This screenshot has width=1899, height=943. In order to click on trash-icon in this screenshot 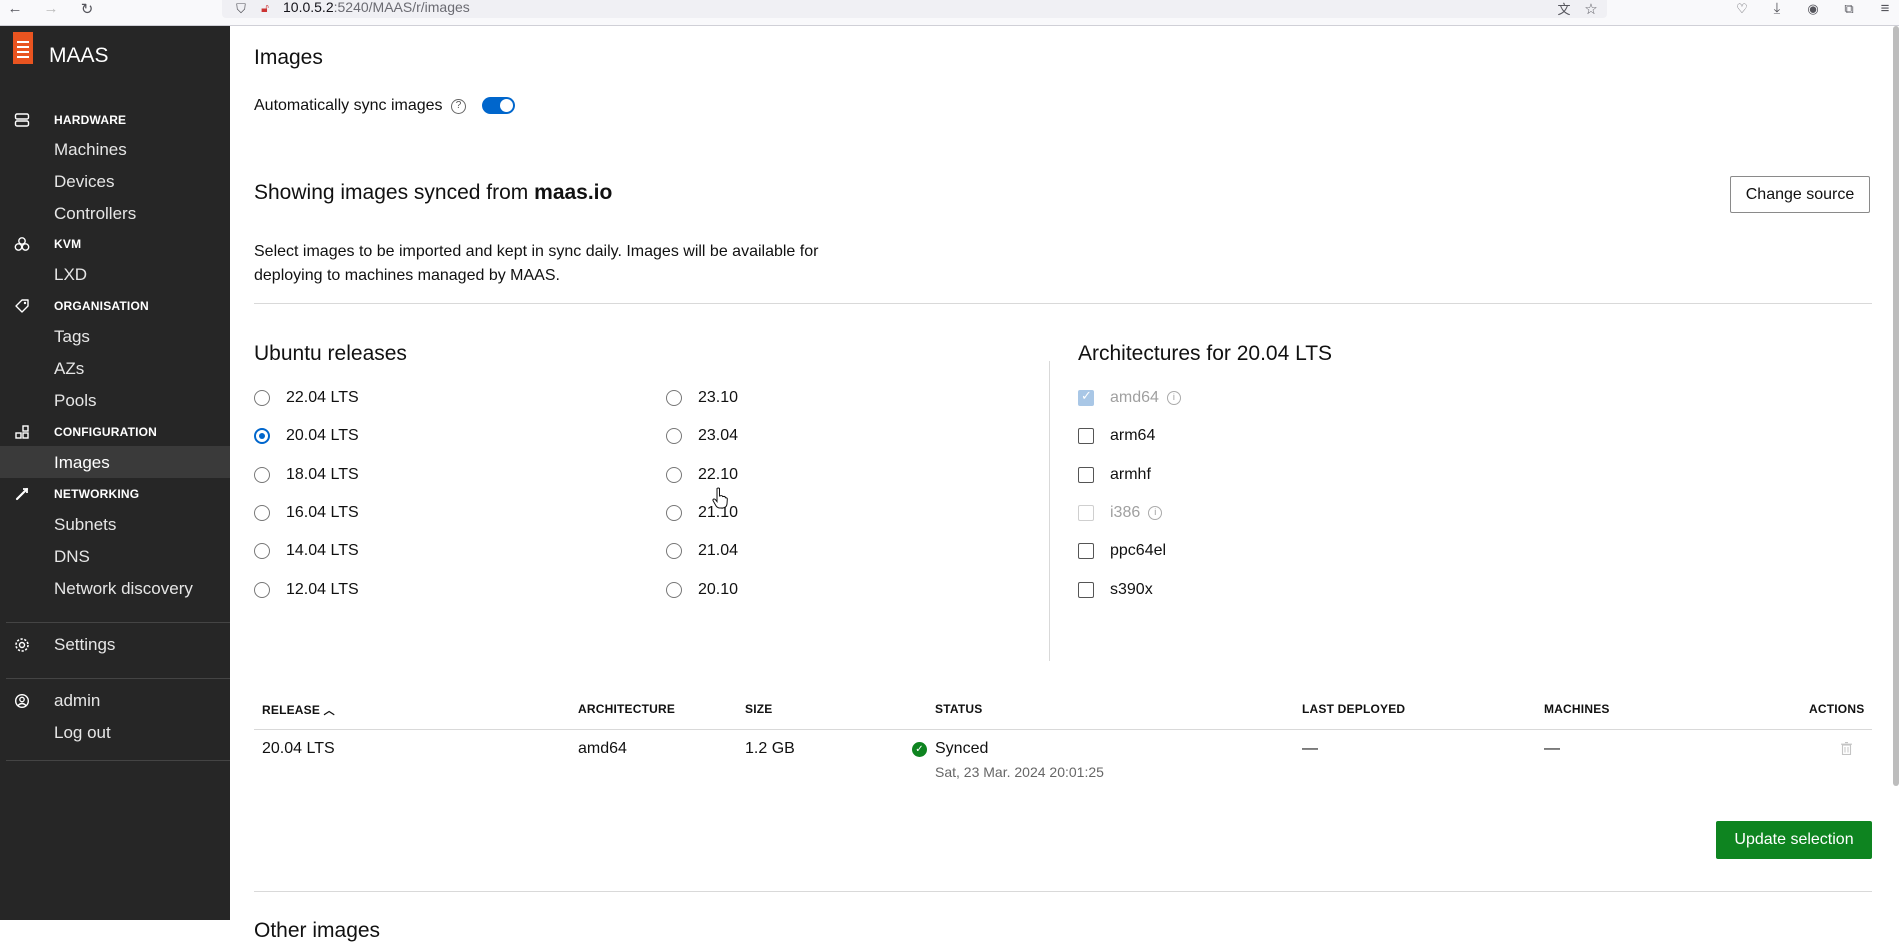, I will do `click(1846, 748)`.